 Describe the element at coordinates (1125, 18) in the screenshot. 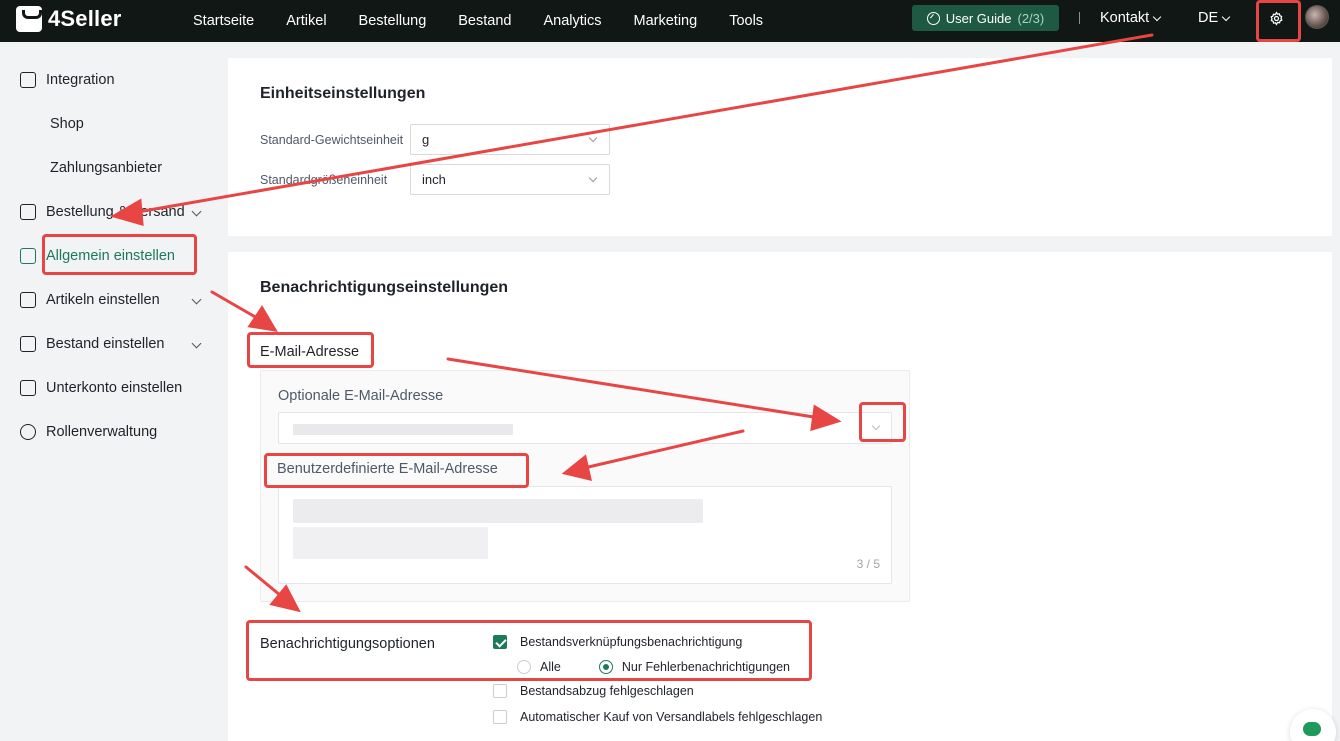

I see `contact-label: Kontakt` at that location.